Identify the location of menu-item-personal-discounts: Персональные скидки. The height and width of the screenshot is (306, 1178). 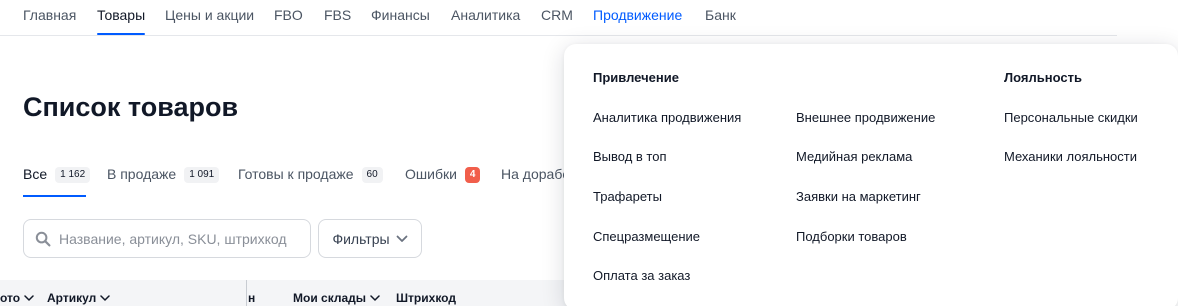
(1071, 117).